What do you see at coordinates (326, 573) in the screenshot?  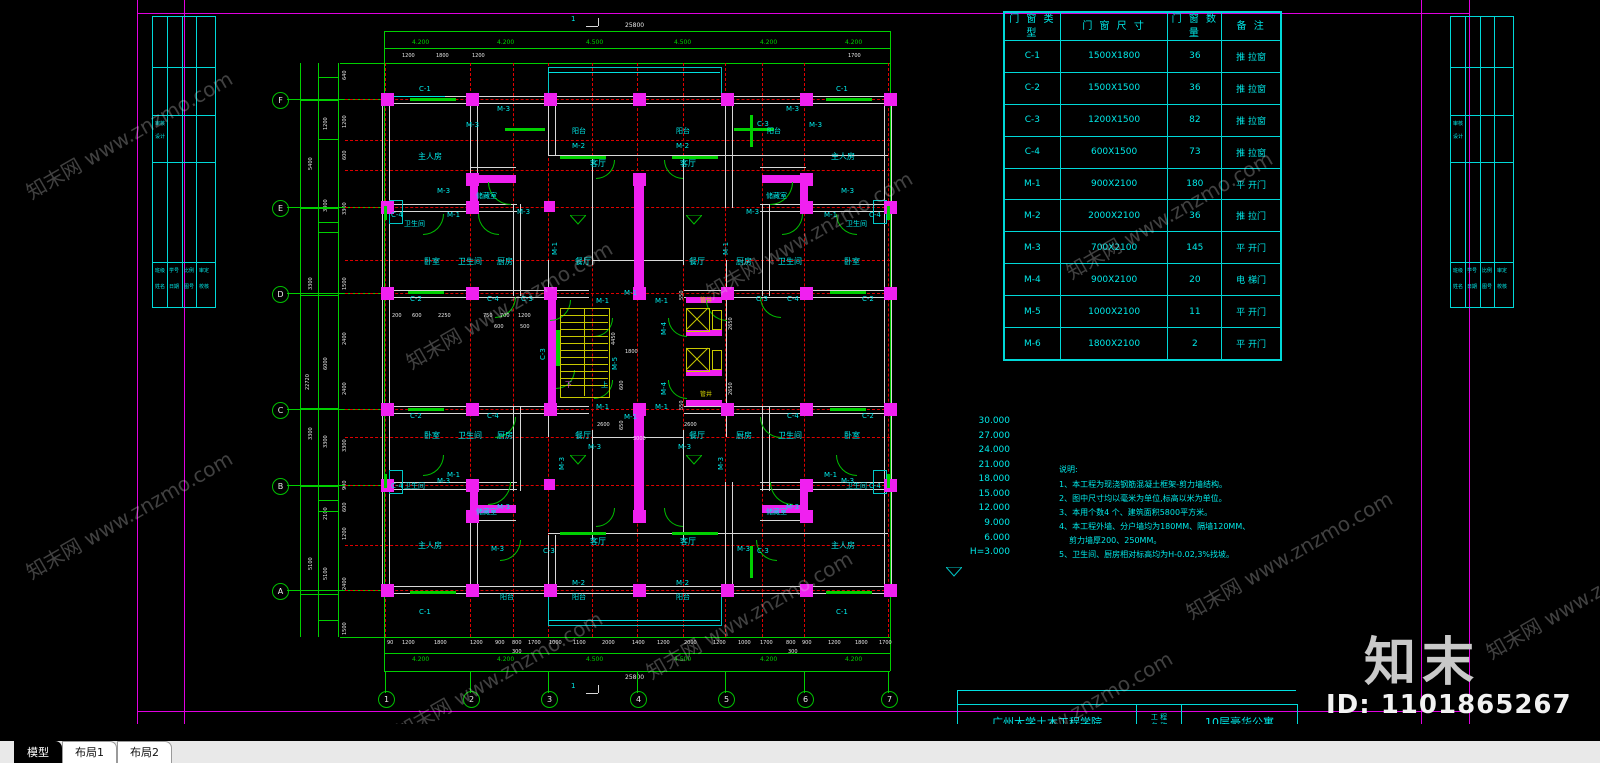 I see `vdim-6: 5100` at bounding box center [326, 573].